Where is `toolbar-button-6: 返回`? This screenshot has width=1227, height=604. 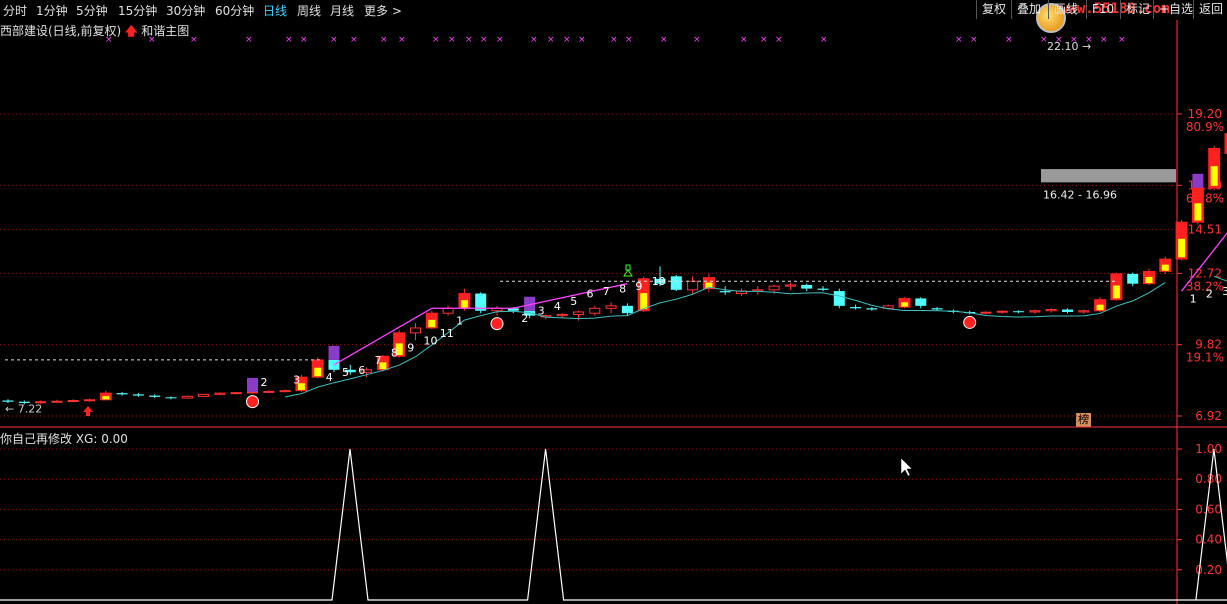 toolbar-button-6: 返回 is located at coordinates (1210, 9).